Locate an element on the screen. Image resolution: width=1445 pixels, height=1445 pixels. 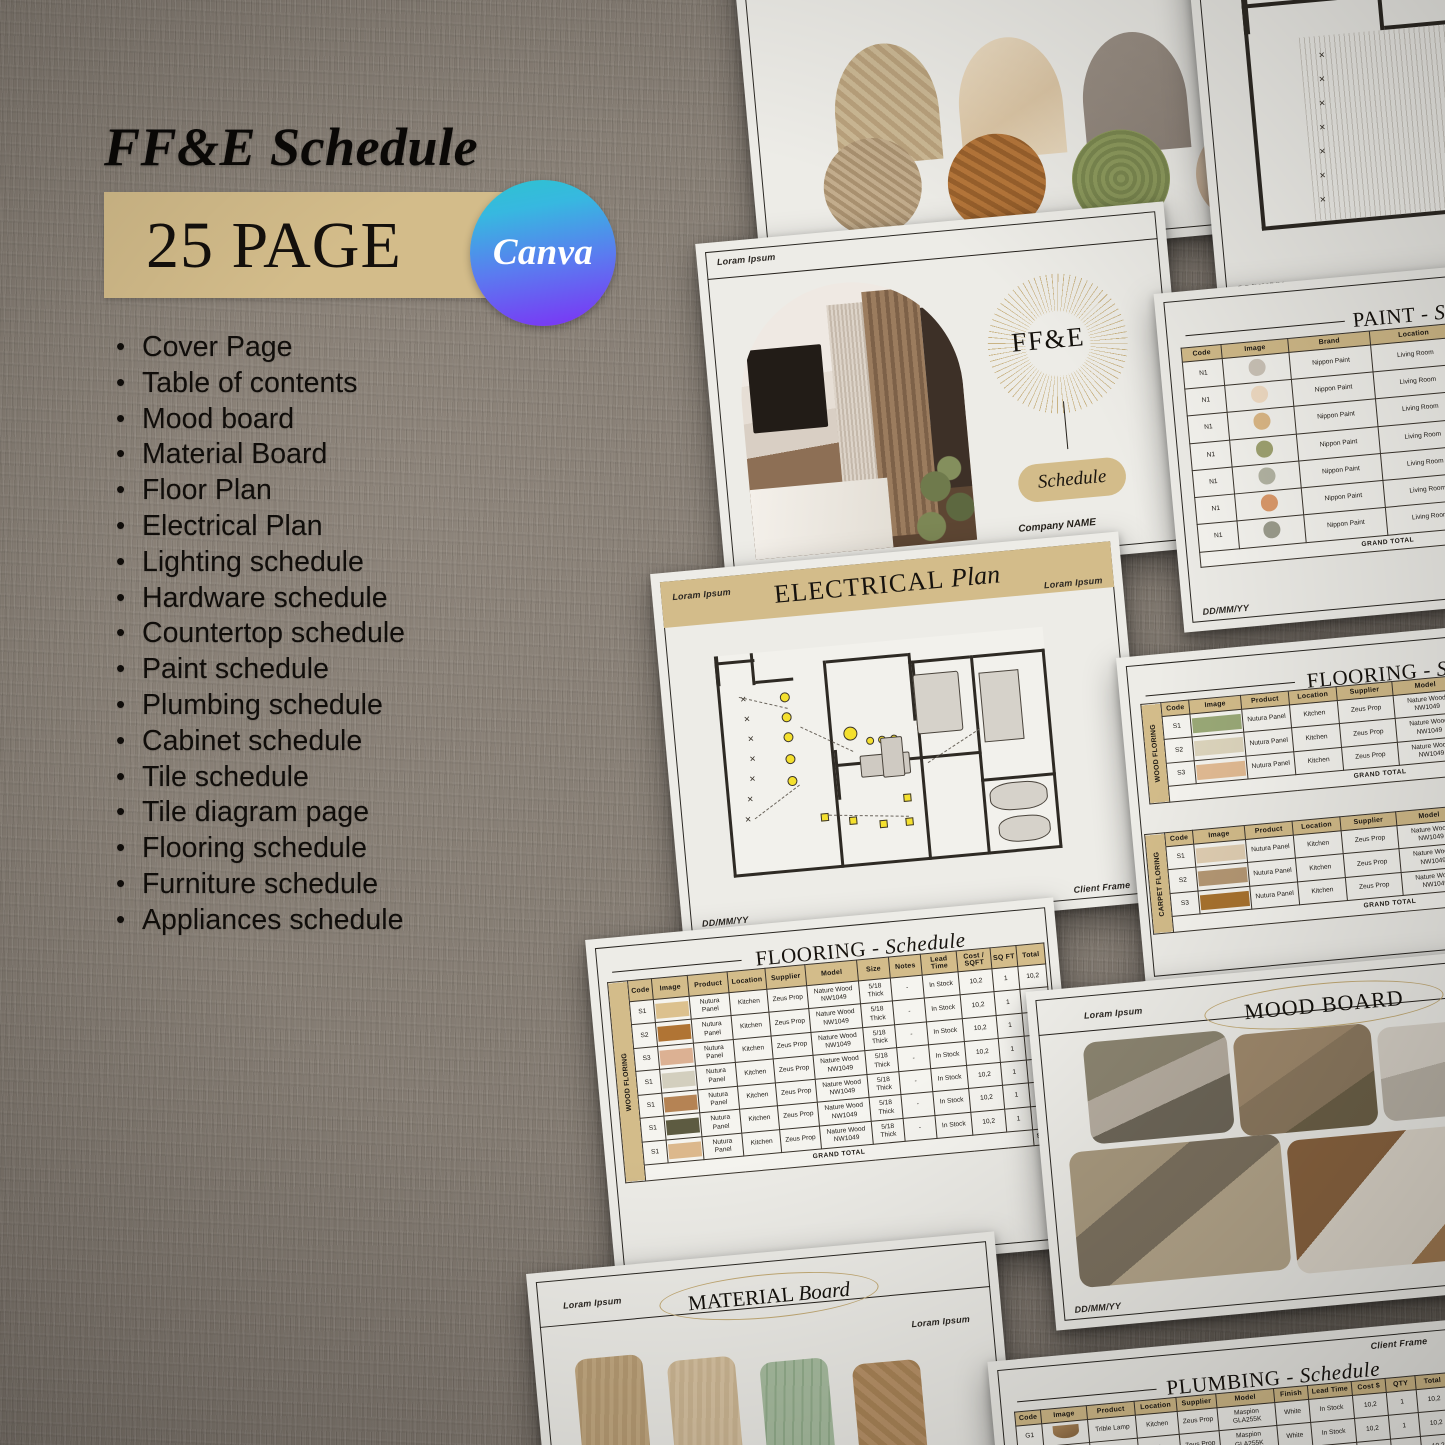
canva-logo-badge: Canva is located at coordinates (543, 253).